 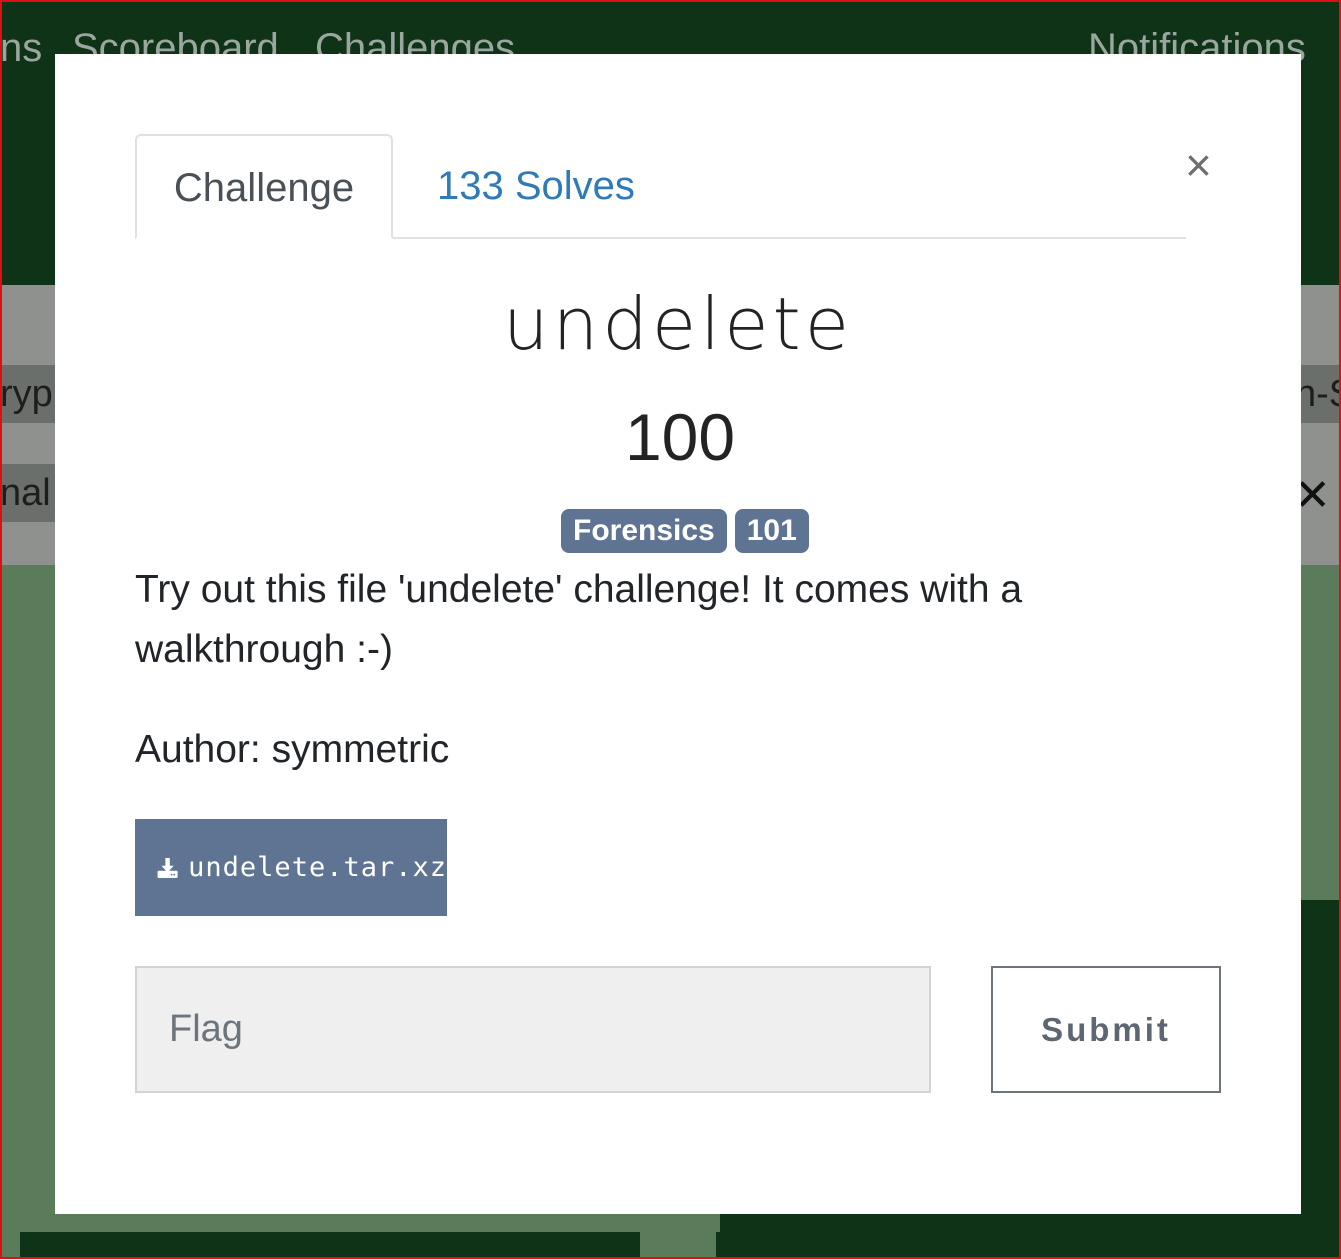 What do you see at coordinates (536, 185) in the screenshot?
I see `tab-solves: 133 Solves` at bounding box center [536, 185].